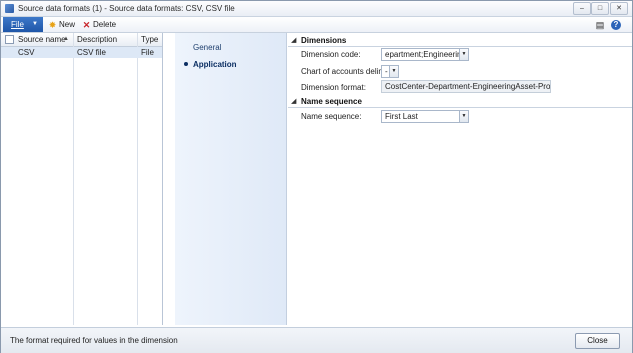 This screenshot has width=633, height=353. I want to click on app-icon, so click(9, 8).